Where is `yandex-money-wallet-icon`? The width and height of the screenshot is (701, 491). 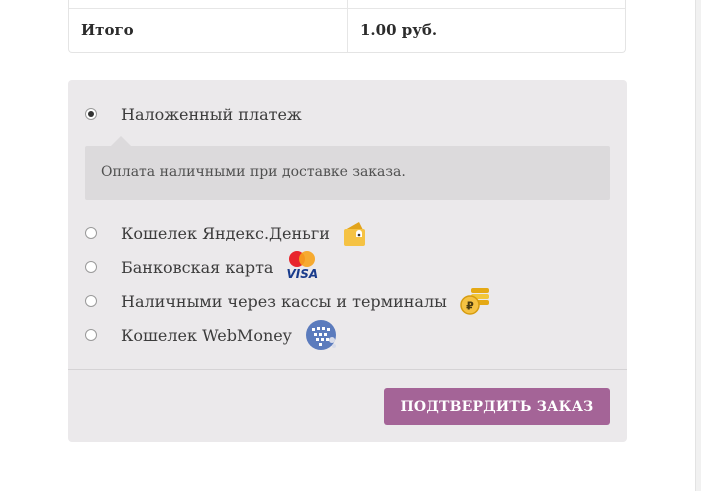 yandex-money-wallet-icon is located at coordinates (355, 233).